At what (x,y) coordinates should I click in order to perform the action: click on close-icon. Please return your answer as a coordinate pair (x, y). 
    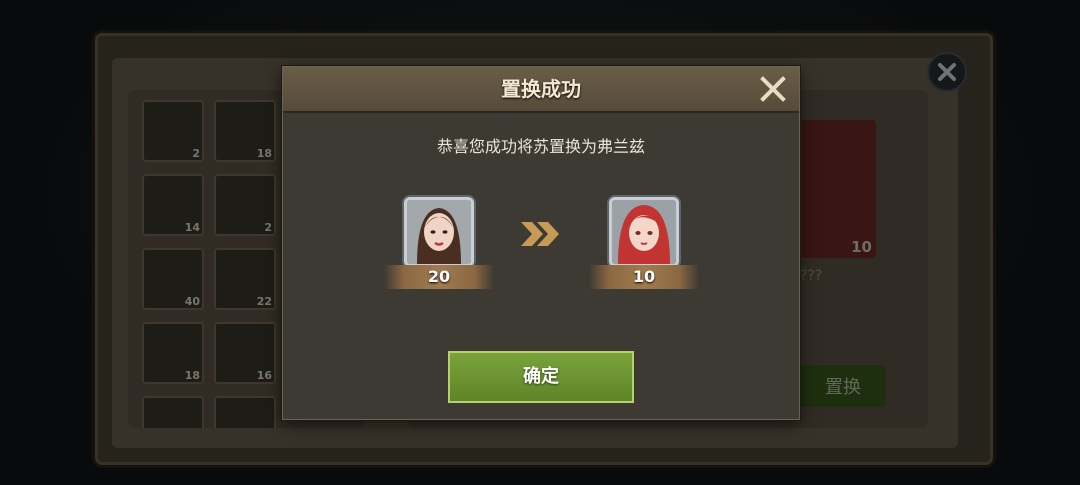
    Looking at the image, I should click on (773, 89).